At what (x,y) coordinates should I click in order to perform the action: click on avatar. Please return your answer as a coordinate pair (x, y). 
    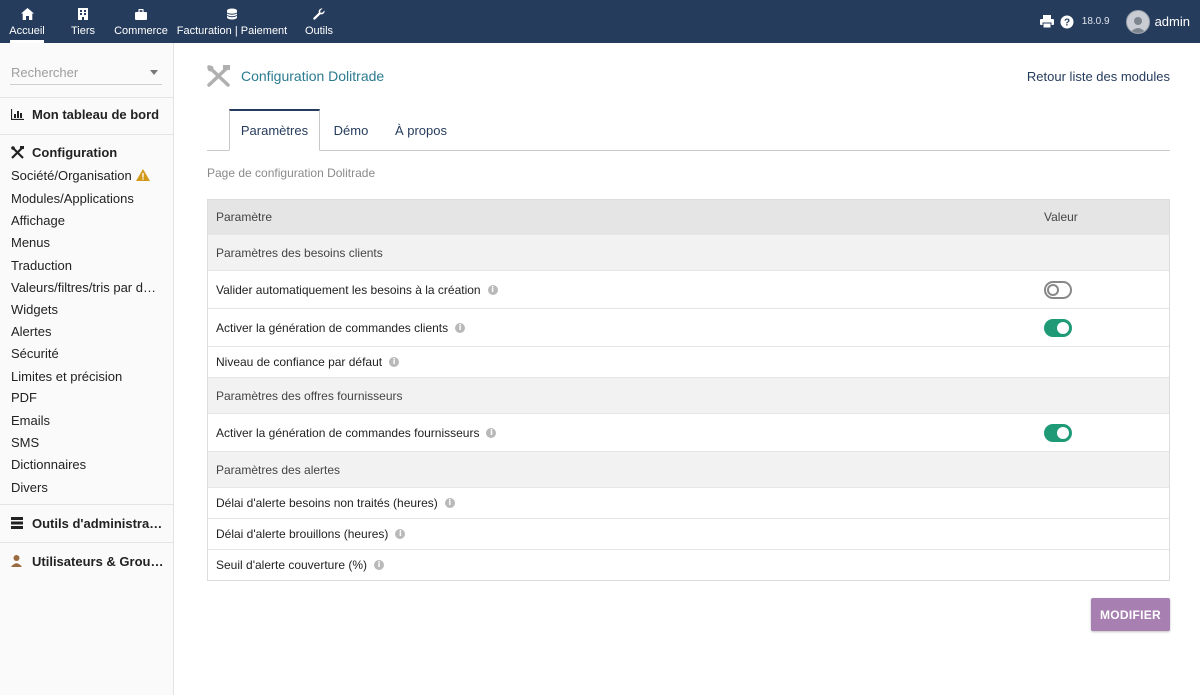
    Looking at the image, I should click on (1137, 21).